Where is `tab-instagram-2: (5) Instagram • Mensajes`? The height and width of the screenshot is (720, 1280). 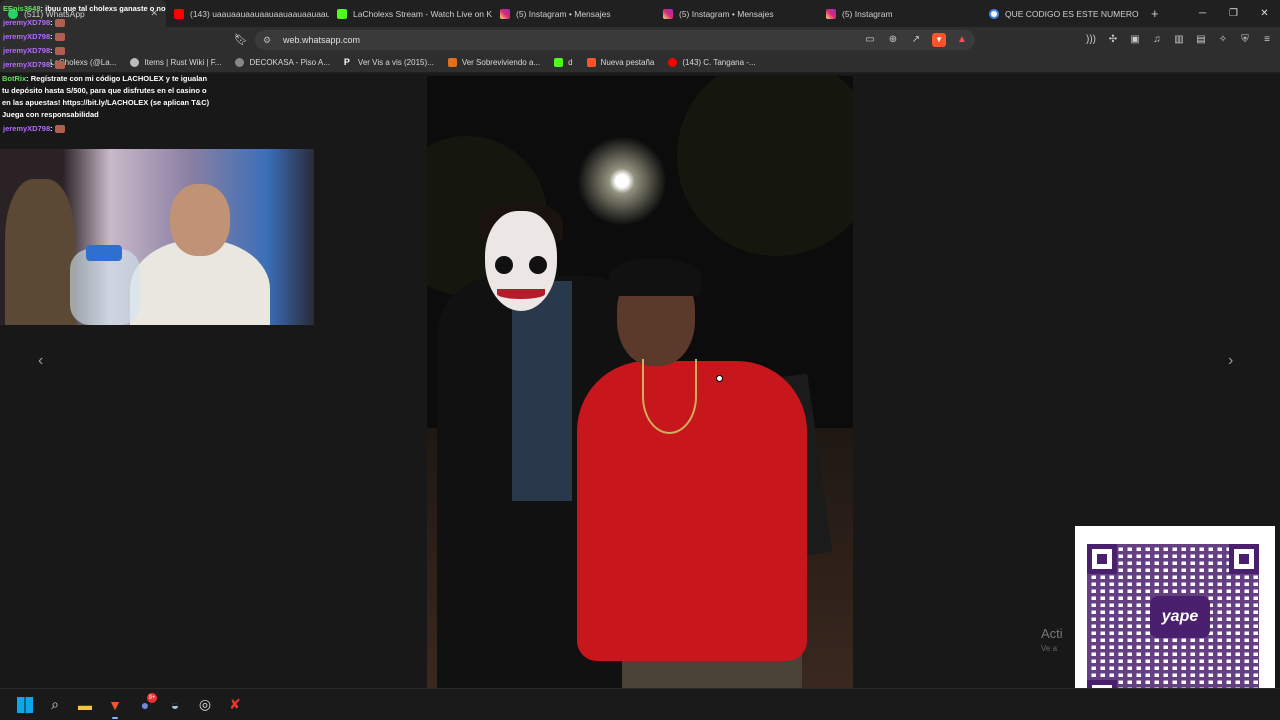
tab-instagram-2: (5) Instagram • Mensajes is located at coordinates (736, 13).